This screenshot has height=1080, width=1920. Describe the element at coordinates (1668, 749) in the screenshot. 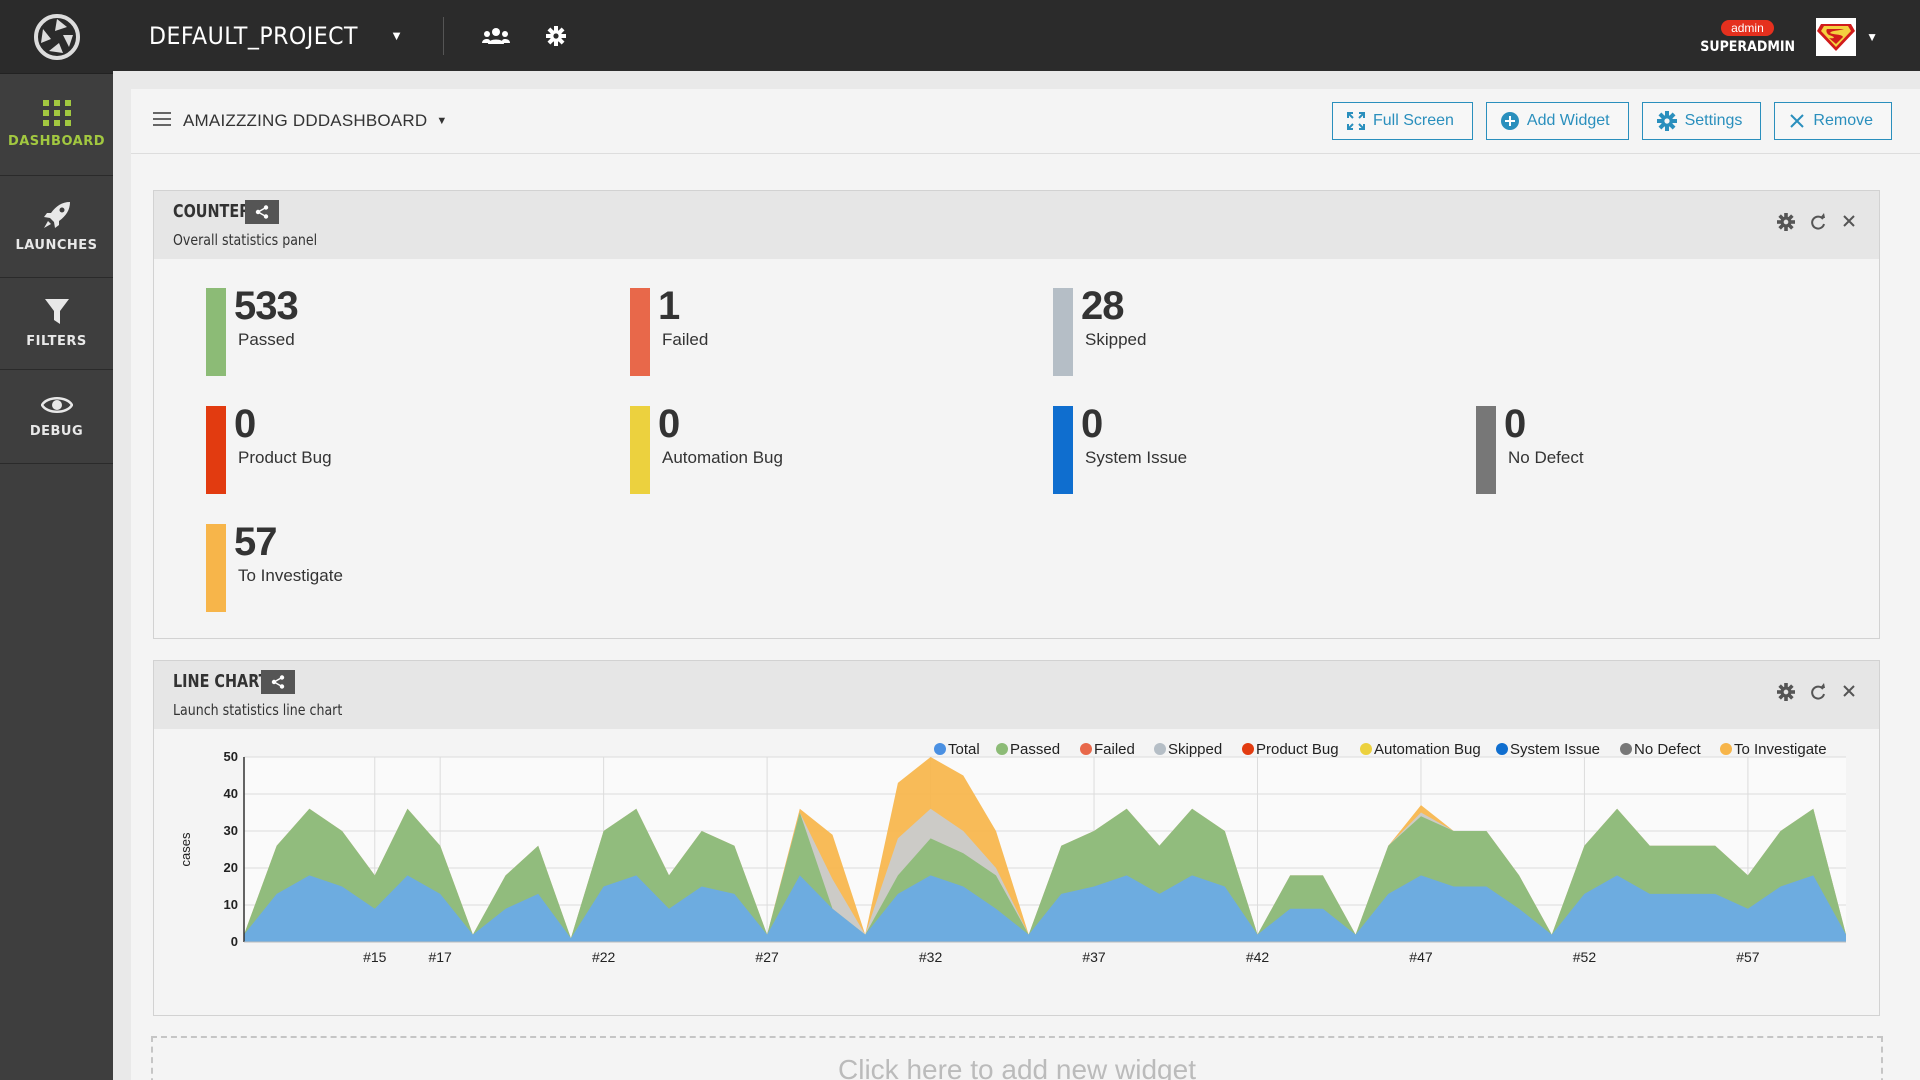

I see `legend-label: No Defect` at that location.